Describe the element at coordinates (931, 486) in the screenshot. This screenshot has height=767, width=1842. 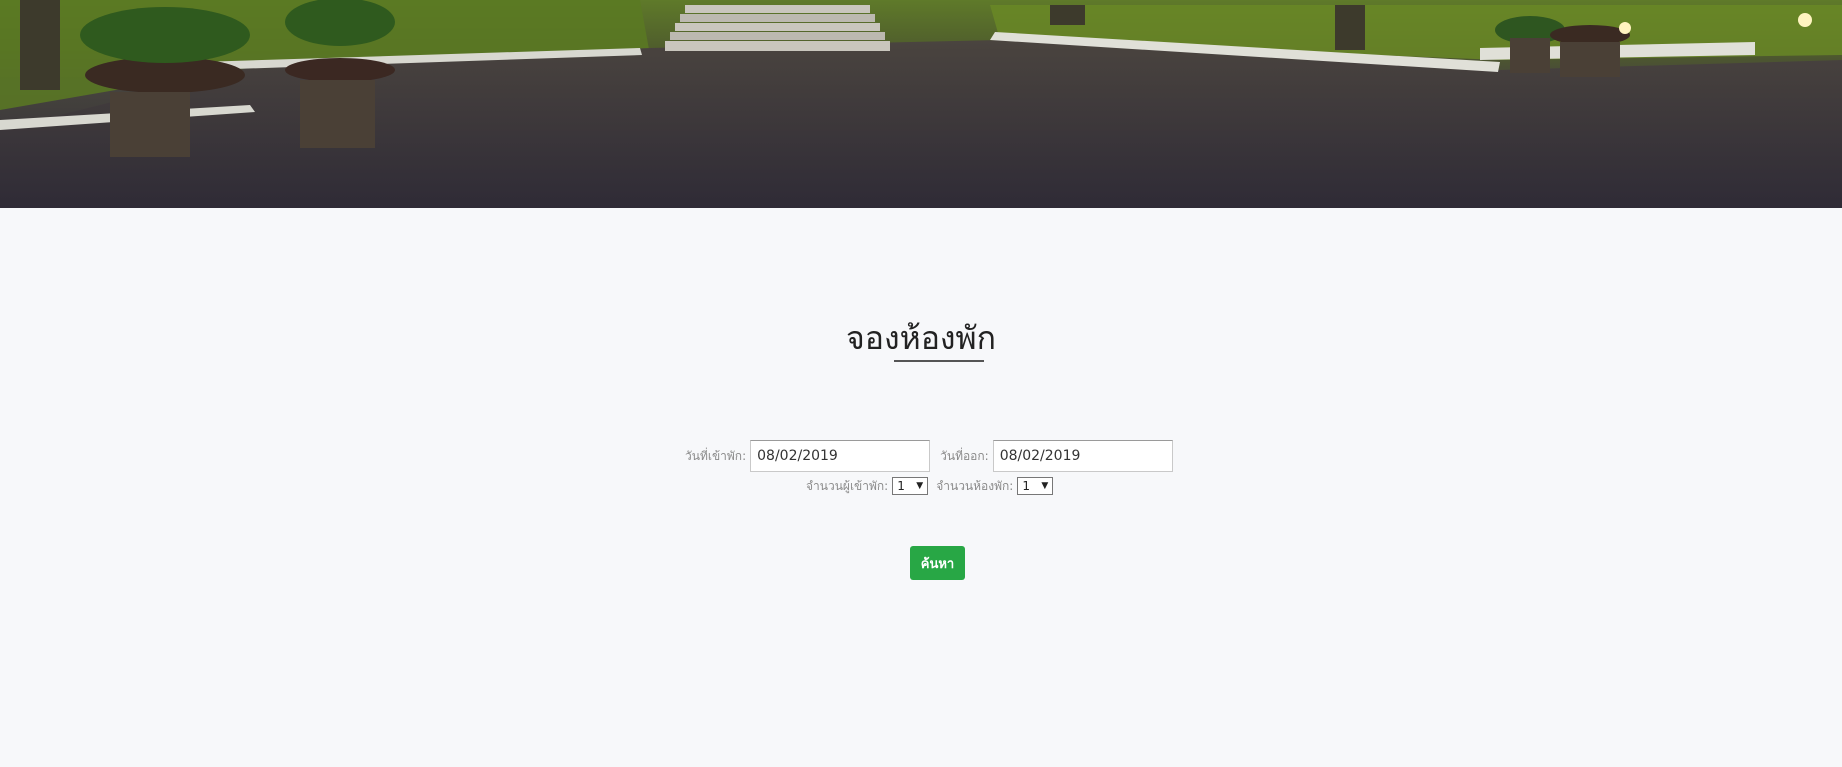
I see `quantity-row: จำนวนผู้เข้าพัก: 1 ▼ จำนวนห้องพัก: 1 ▼` at that location.